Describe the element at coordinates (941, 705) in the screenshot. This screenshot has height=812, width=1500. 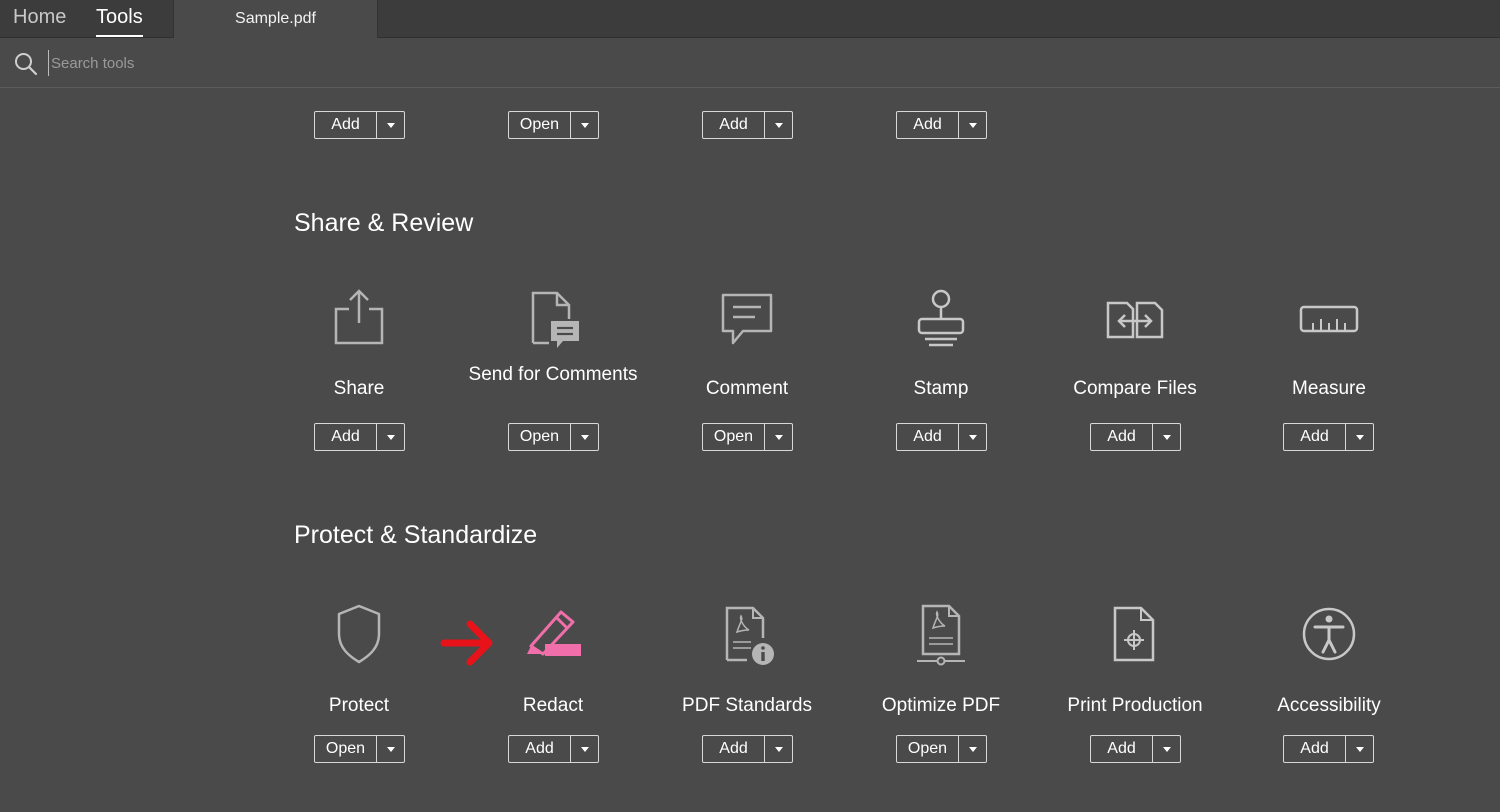
I see `tool-label: Optimize PDF` at that location.